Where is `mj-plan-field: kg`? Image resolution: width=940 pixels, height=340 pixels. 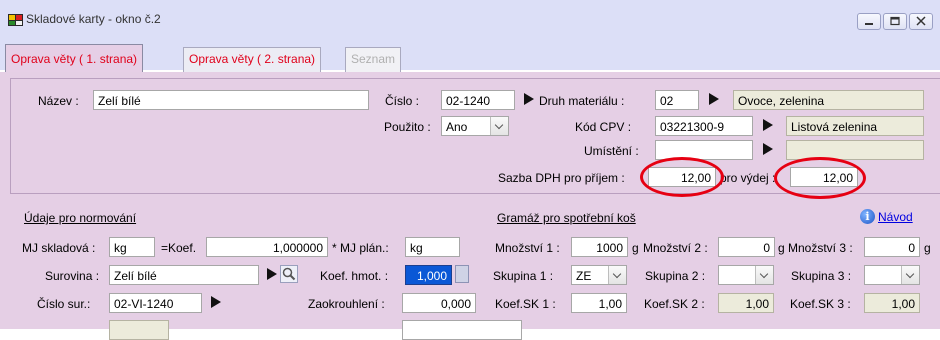 mj-plan-field: kg is located at coordinates (432, 247).